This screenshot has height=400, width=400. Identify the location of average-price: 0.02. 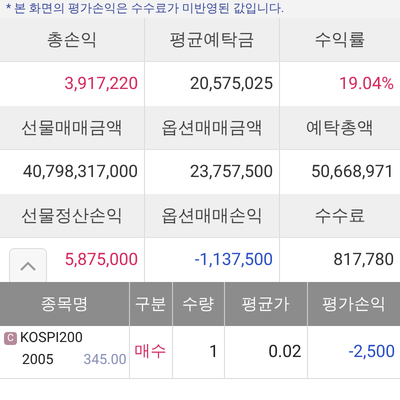
(285, 352).